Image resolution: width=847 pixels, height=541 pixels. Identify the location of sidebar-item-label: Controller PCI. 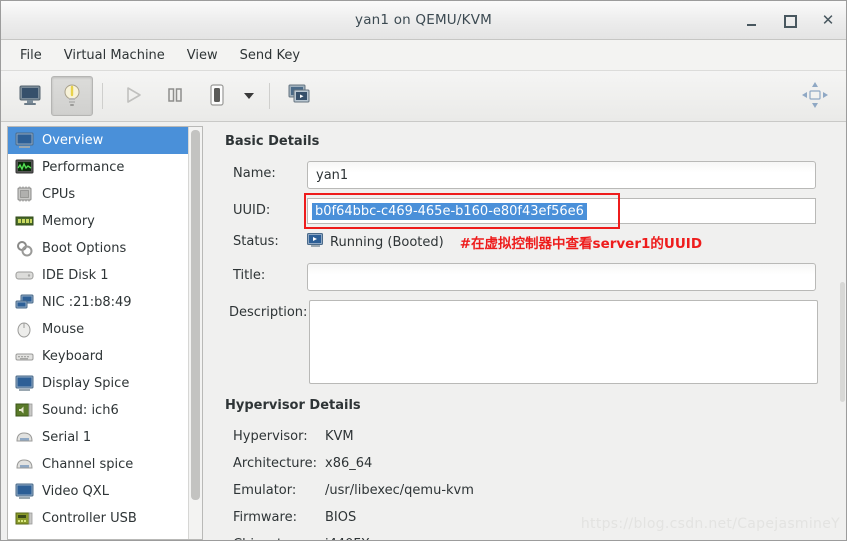
(86, 538).